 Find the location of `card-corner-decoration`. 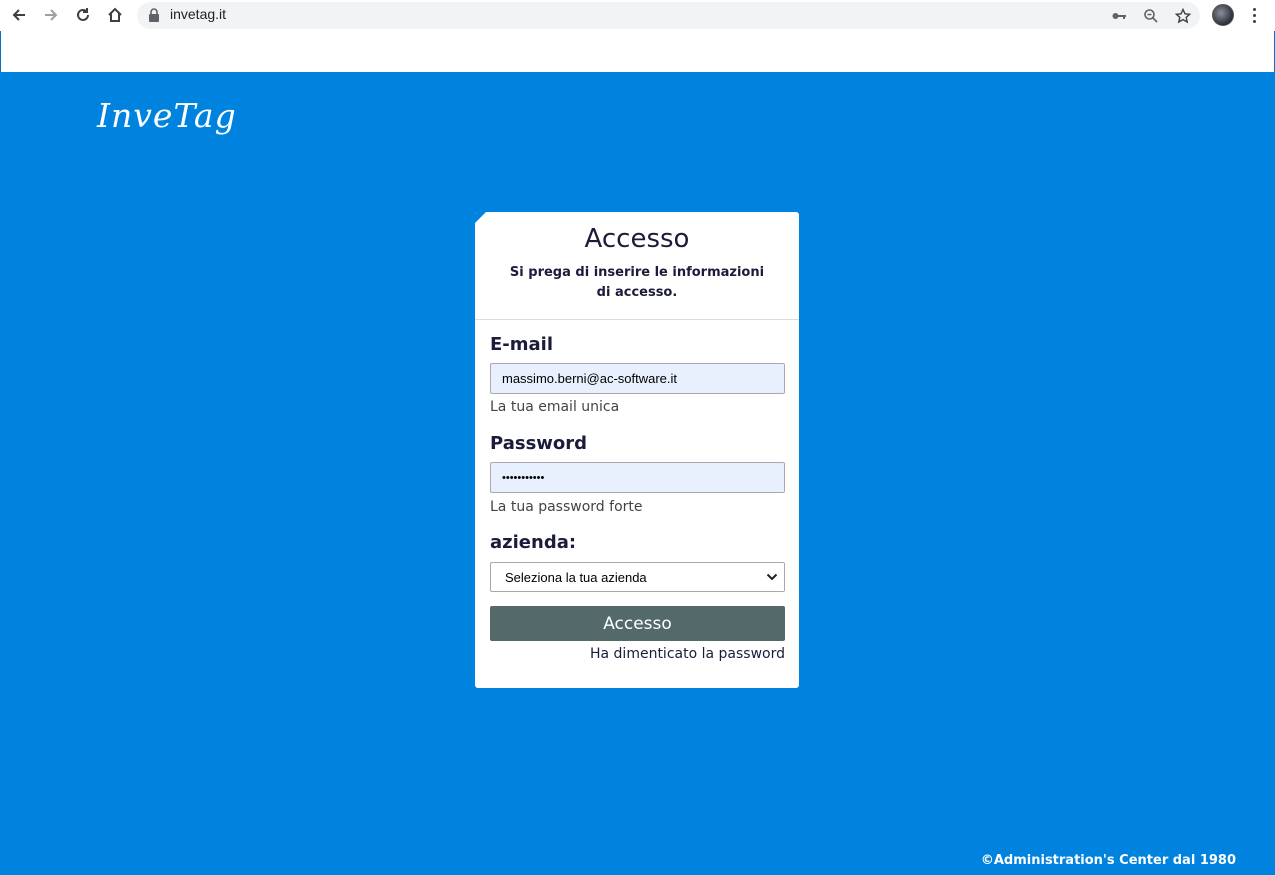

card-corner-decoration is located at coordinates (480, 217).